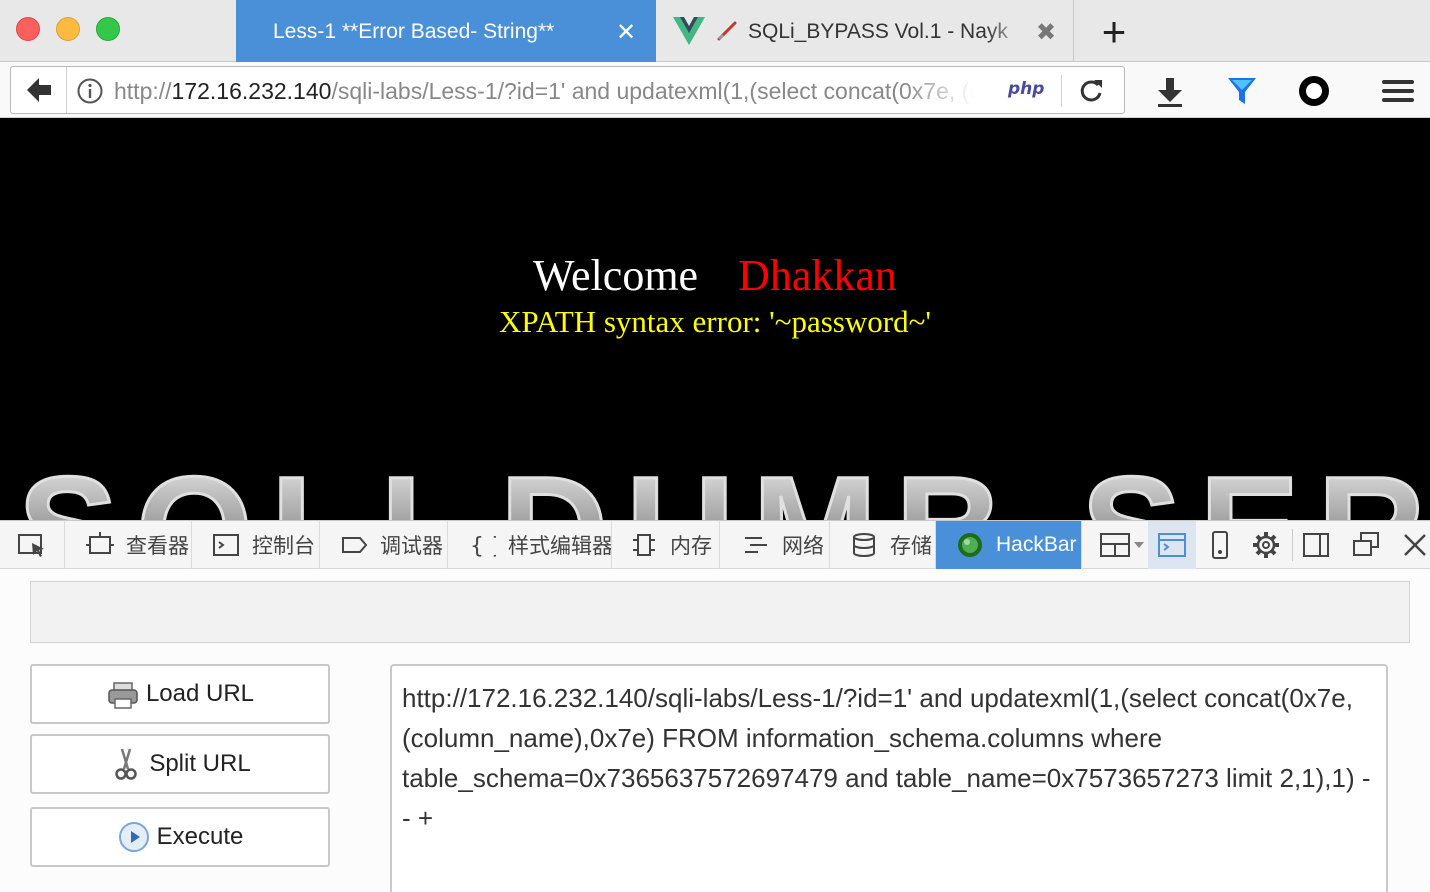  What do you see at coordinates (108, 29) in the screenshot?
I see `zoom-window-button` at bounding box center [108, 29].